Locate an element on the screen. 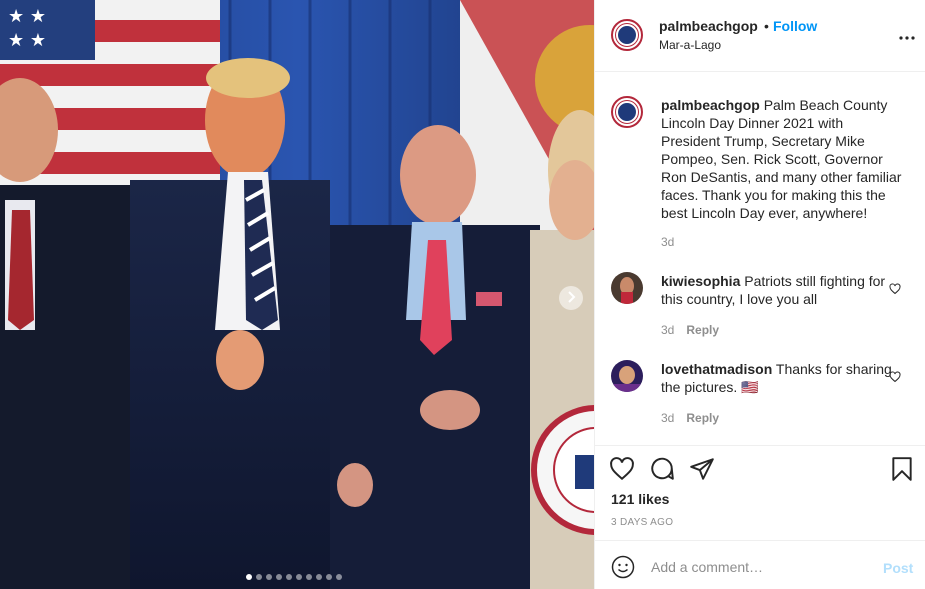 This screenshot has width=925, height=589. more-icon is located at coordinates (907, 35).